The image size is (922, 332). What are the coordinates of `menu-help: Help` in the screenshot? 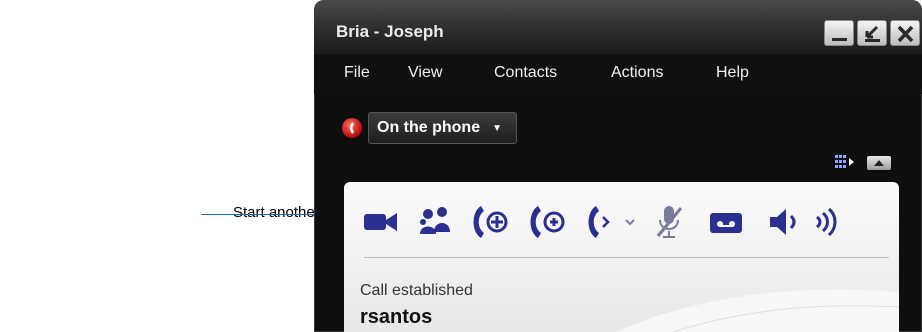 It's located at (732, 73).